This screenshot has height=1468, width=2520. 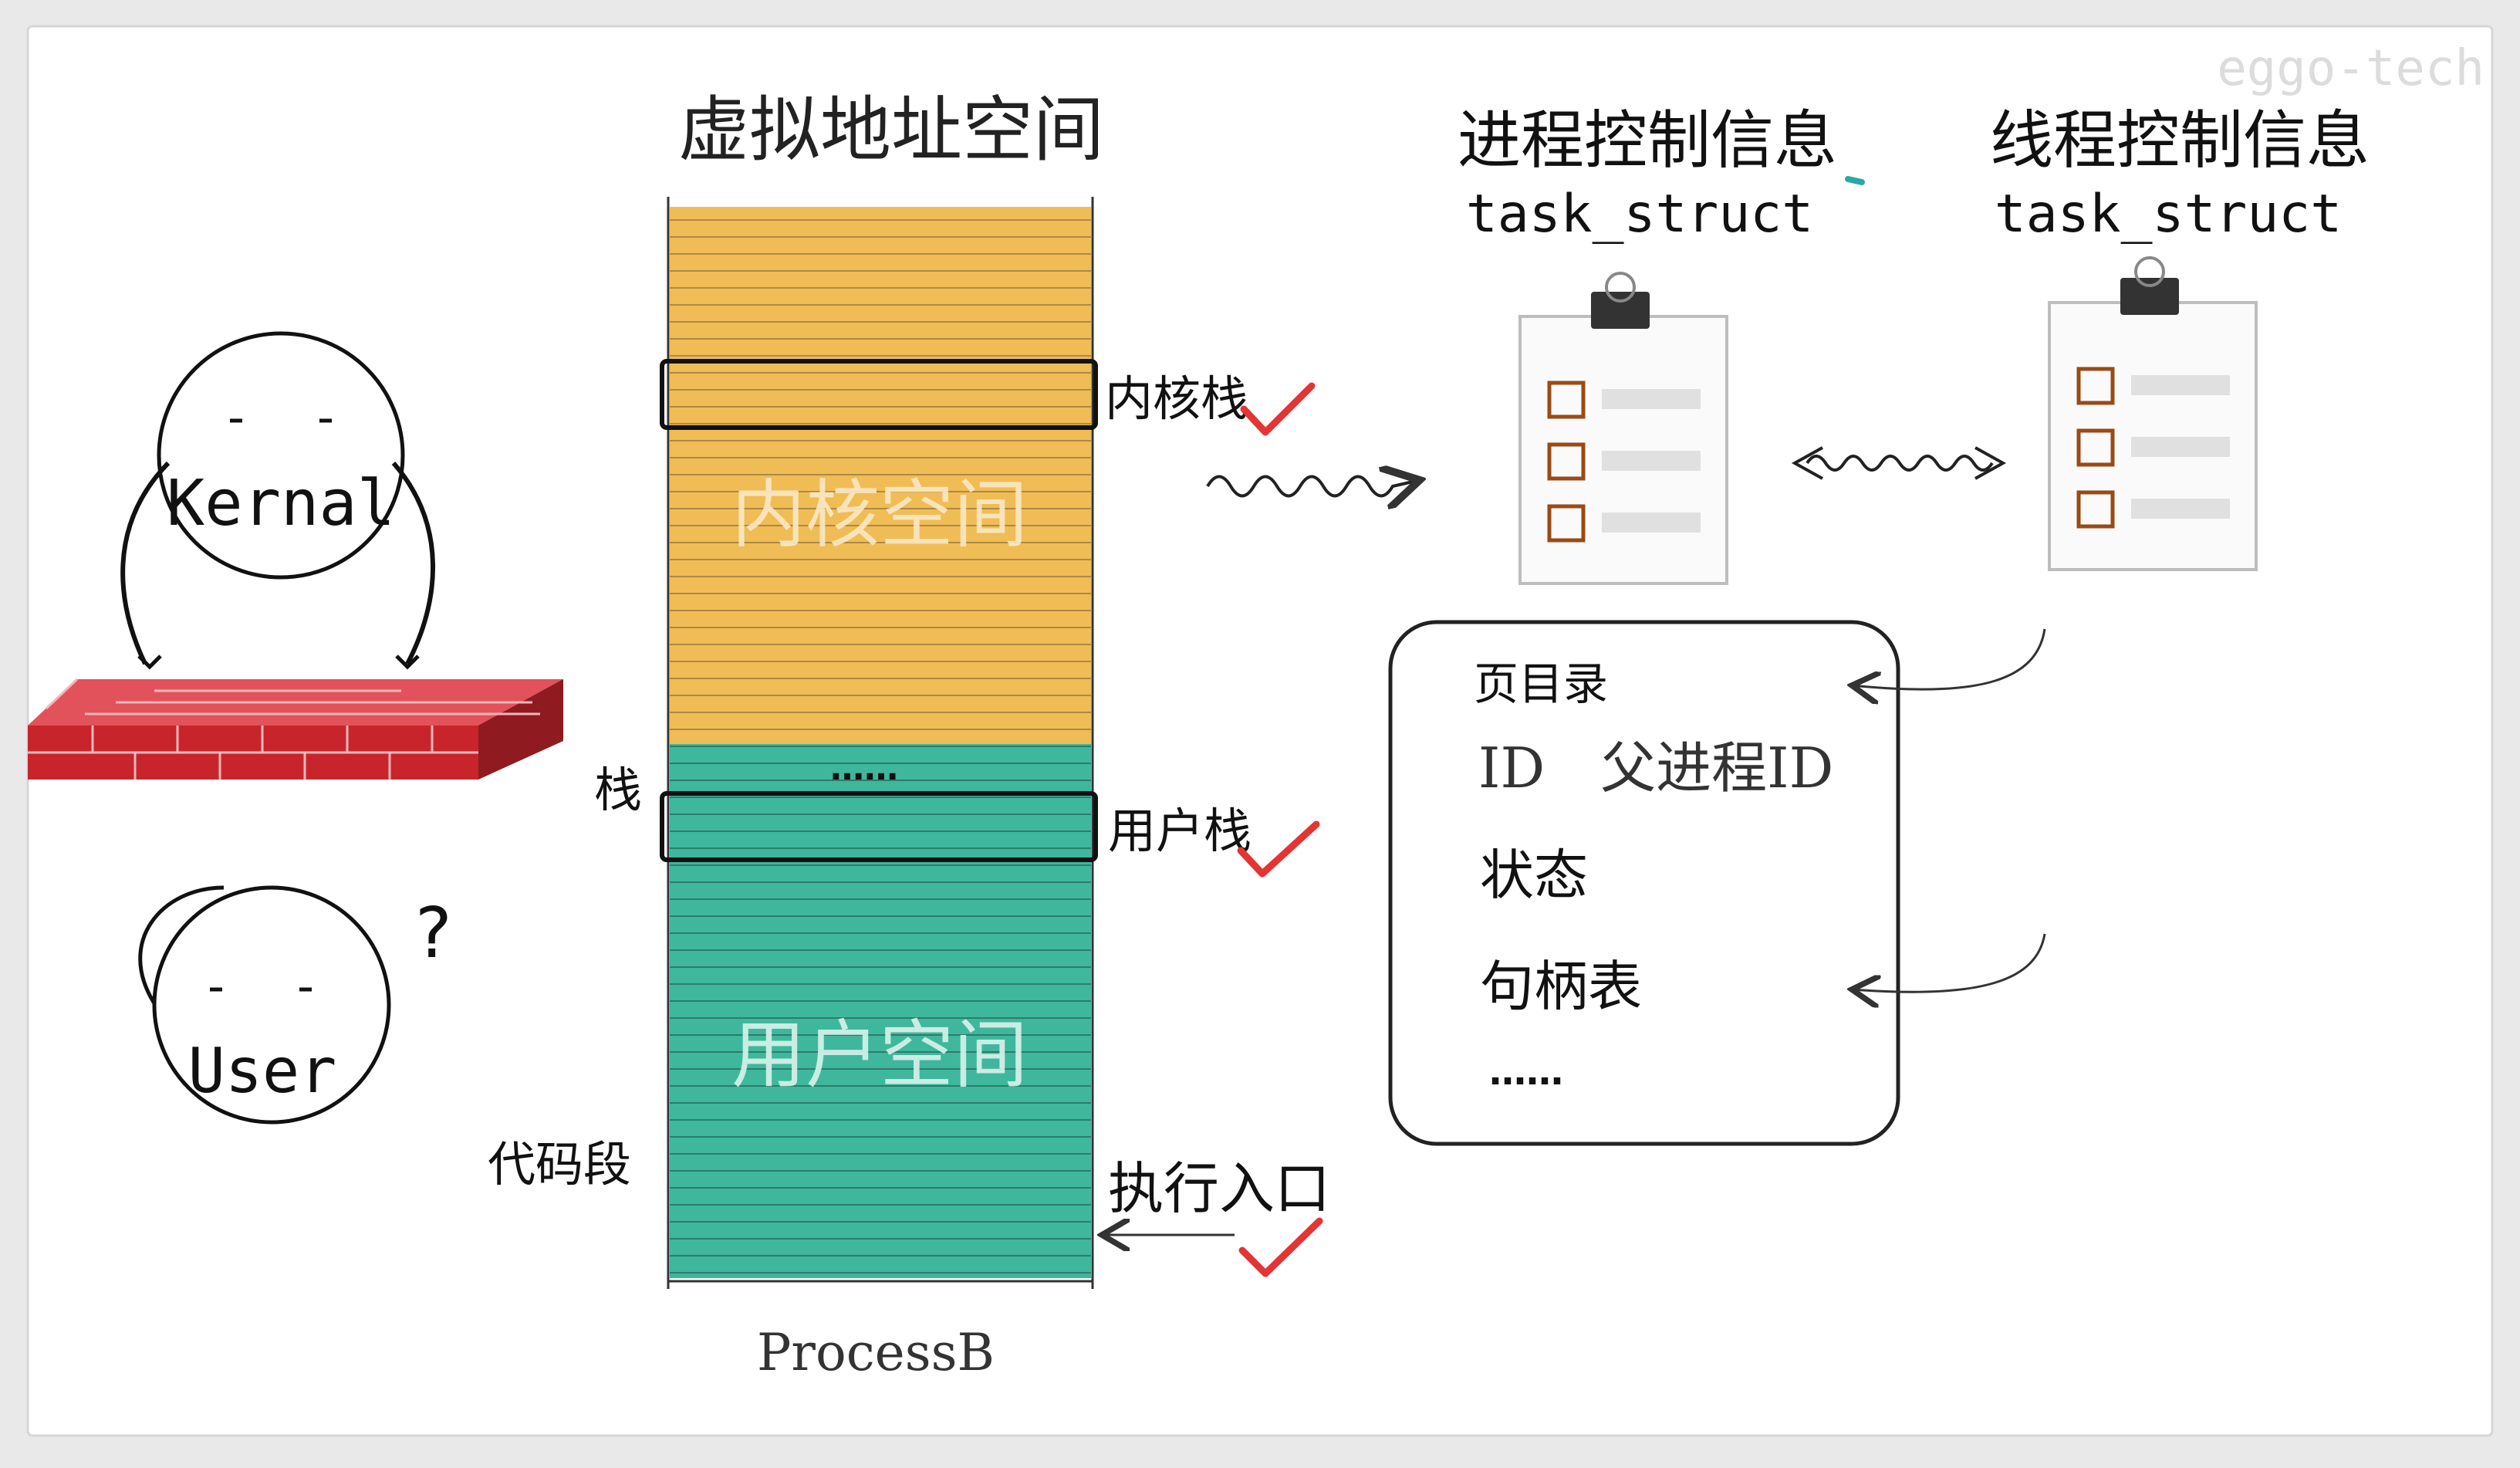 What do you see at coordinates (1219, 1188) in the screenshot?
I see `entry-point-label: 执行入口` at bounding box center [1219, 1188].